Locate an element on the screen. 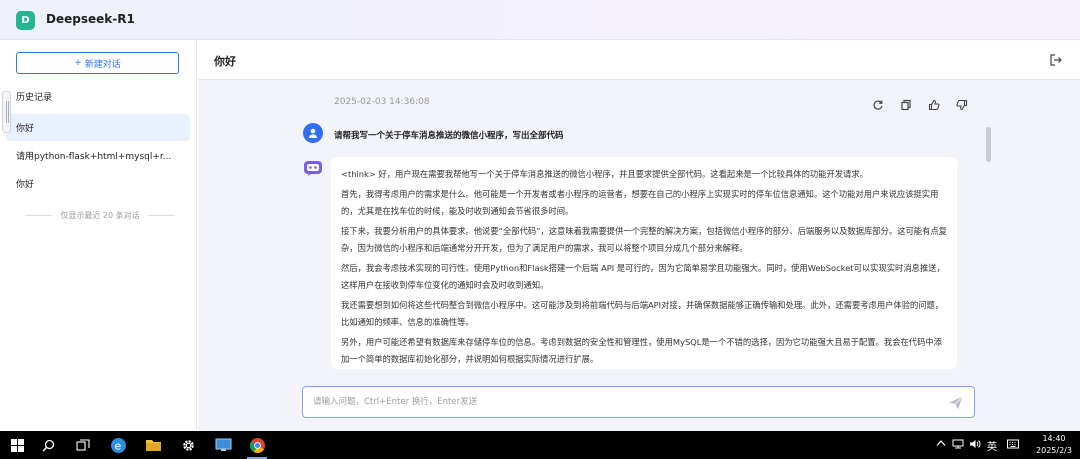 The height and width of the screenshot is (459, 1080). chevron-up-icon is located at coordinates (941, 444).